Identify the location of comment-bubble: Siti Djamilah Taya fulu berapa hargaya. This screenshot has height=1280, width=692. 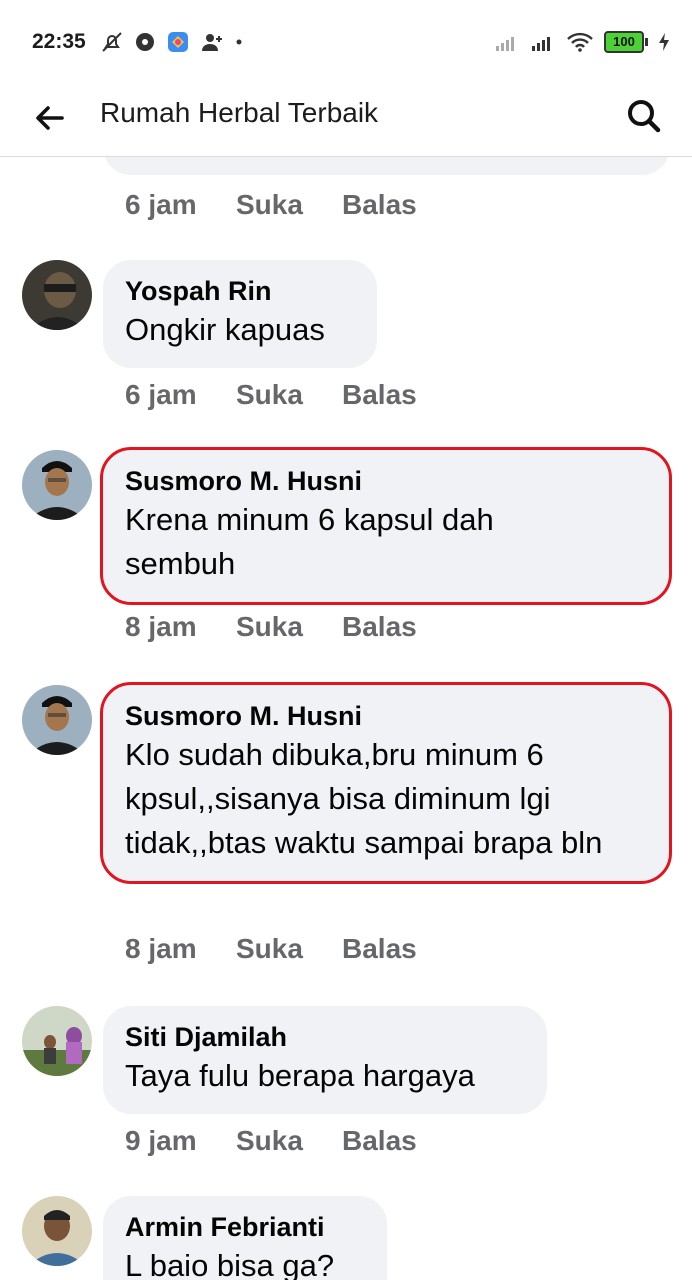
(325, 1060).